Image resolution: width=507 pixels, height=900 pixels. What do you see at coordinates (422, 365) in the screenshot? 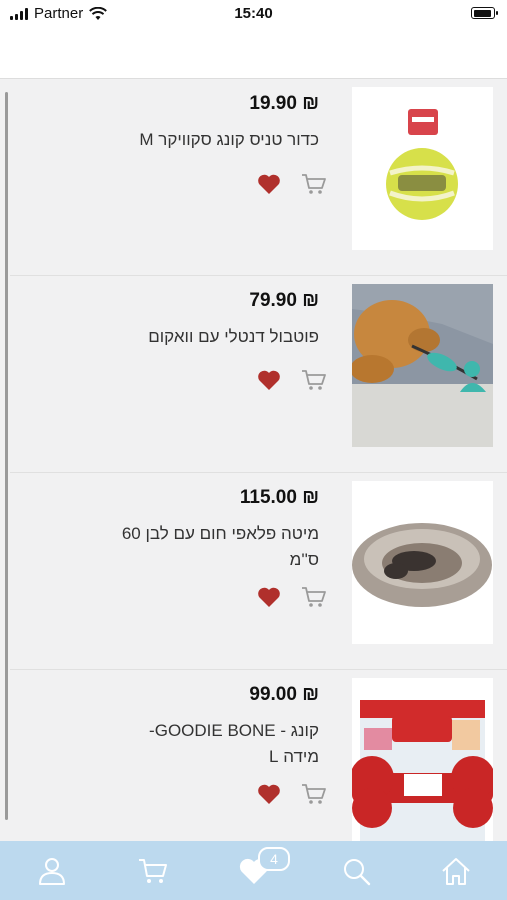
I see `product-image-dental-football` at bounding box center [422, 365].